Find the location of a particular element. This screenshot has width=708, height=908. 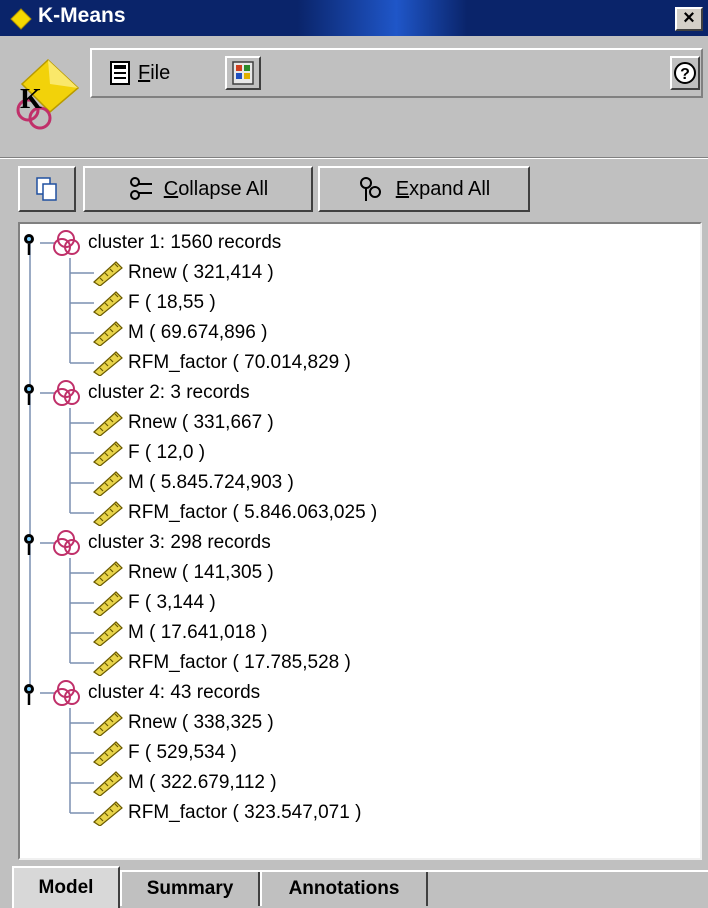

field-label: Rnew ( 331,667 ) is located at coordinates (201, 422).